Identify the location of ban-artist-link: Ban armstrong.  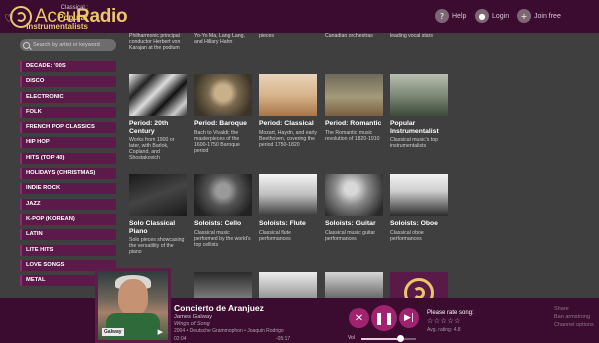
(574, 317).